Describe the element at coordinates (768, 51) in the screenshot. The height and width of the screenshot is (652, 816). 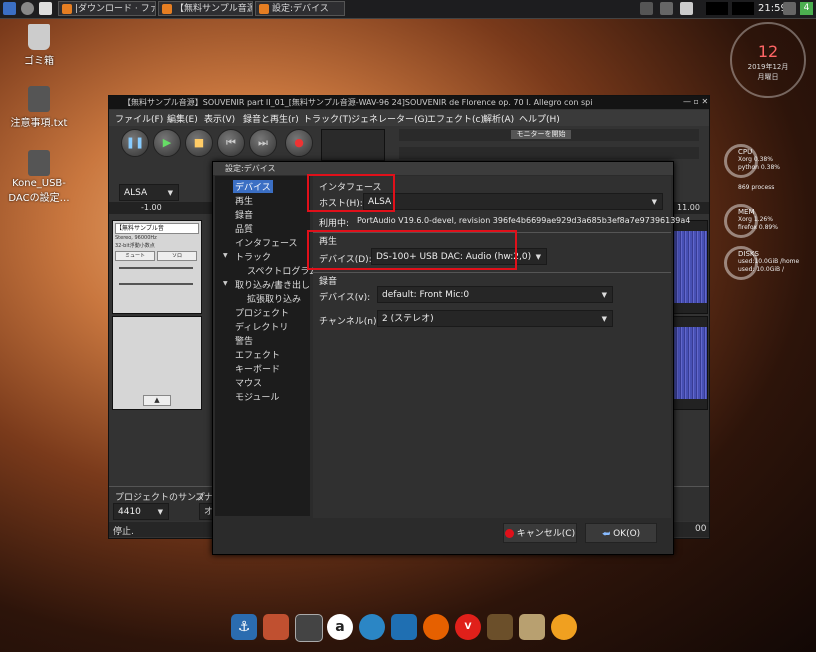
I see `clock-day: 12` at that location.